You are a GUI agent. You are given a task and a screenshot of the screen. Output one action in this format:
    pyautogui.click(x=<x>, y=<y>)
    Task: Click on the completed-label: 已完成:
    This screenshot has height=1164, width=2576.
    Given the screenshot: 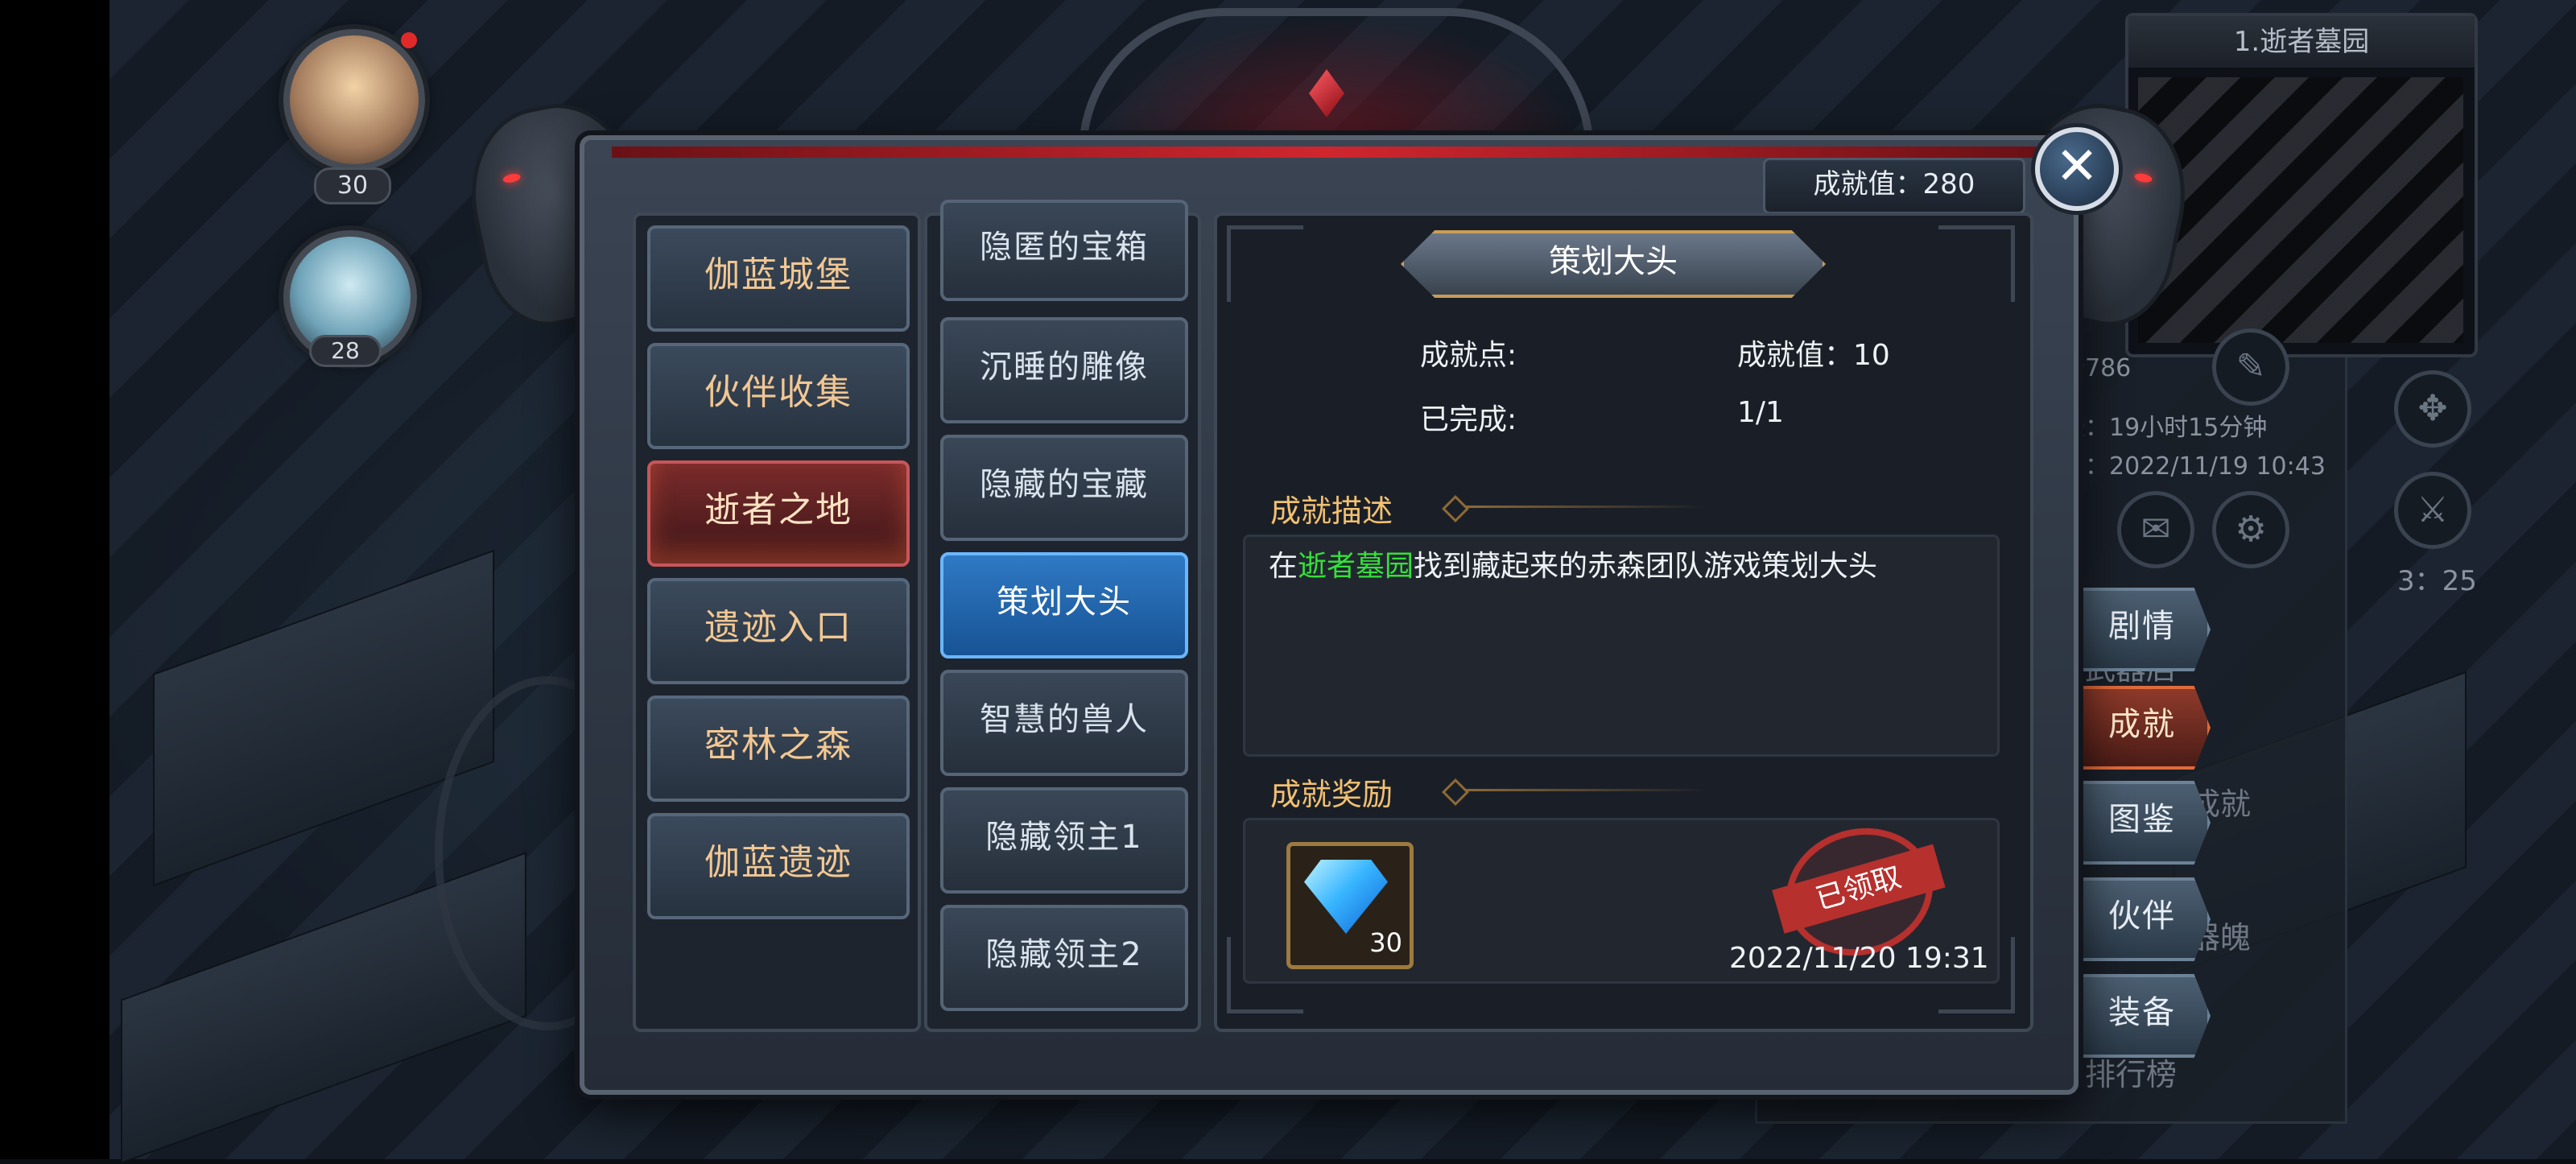 What is the action you would take?
    pyautogui.click(x=1468, y=419)
    